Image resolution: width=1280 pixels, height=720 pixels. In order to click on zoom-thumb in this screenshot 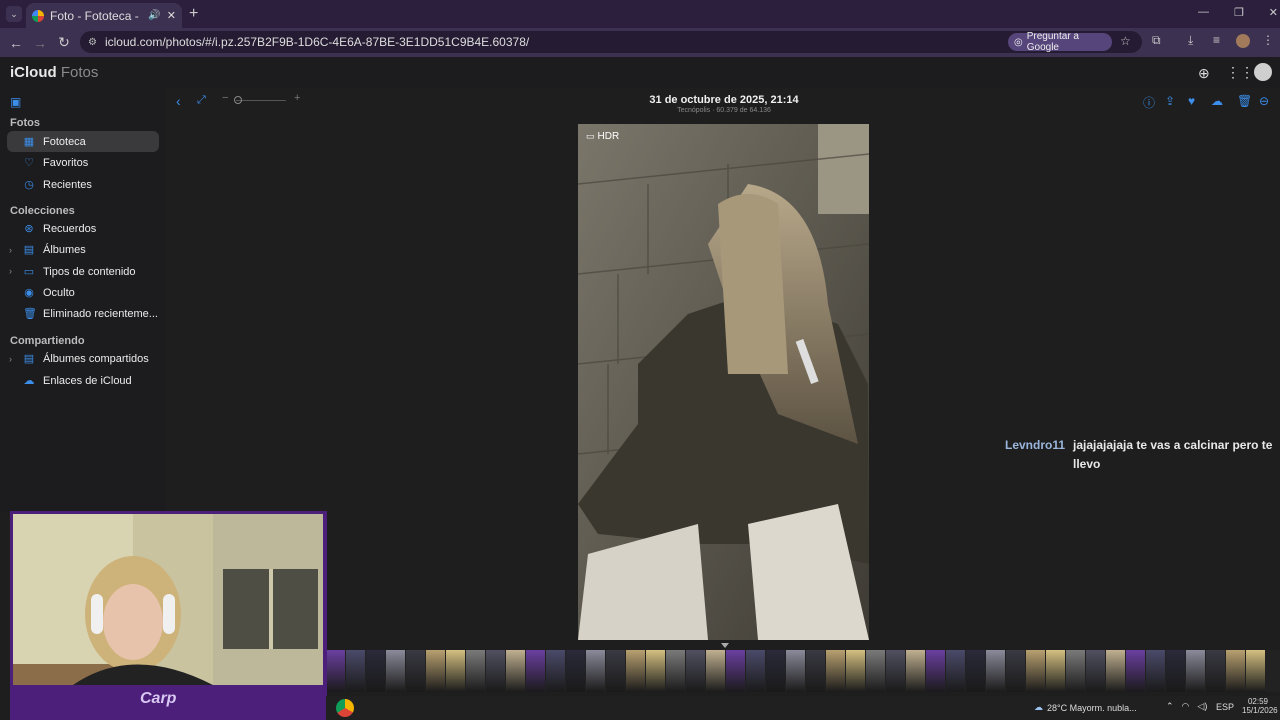, I will do `click(238, 100)`.